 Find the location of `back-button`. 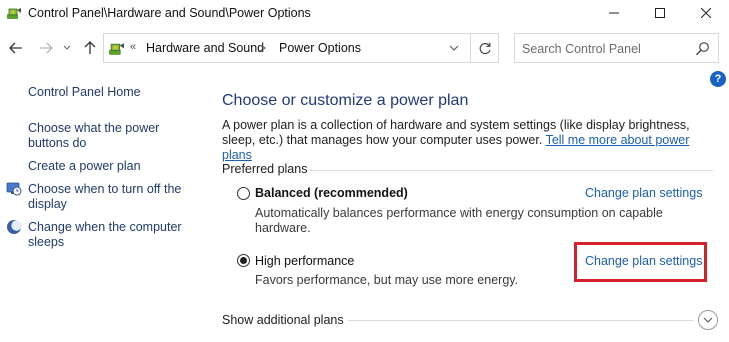

back-button is located at coordinates (16, 48).